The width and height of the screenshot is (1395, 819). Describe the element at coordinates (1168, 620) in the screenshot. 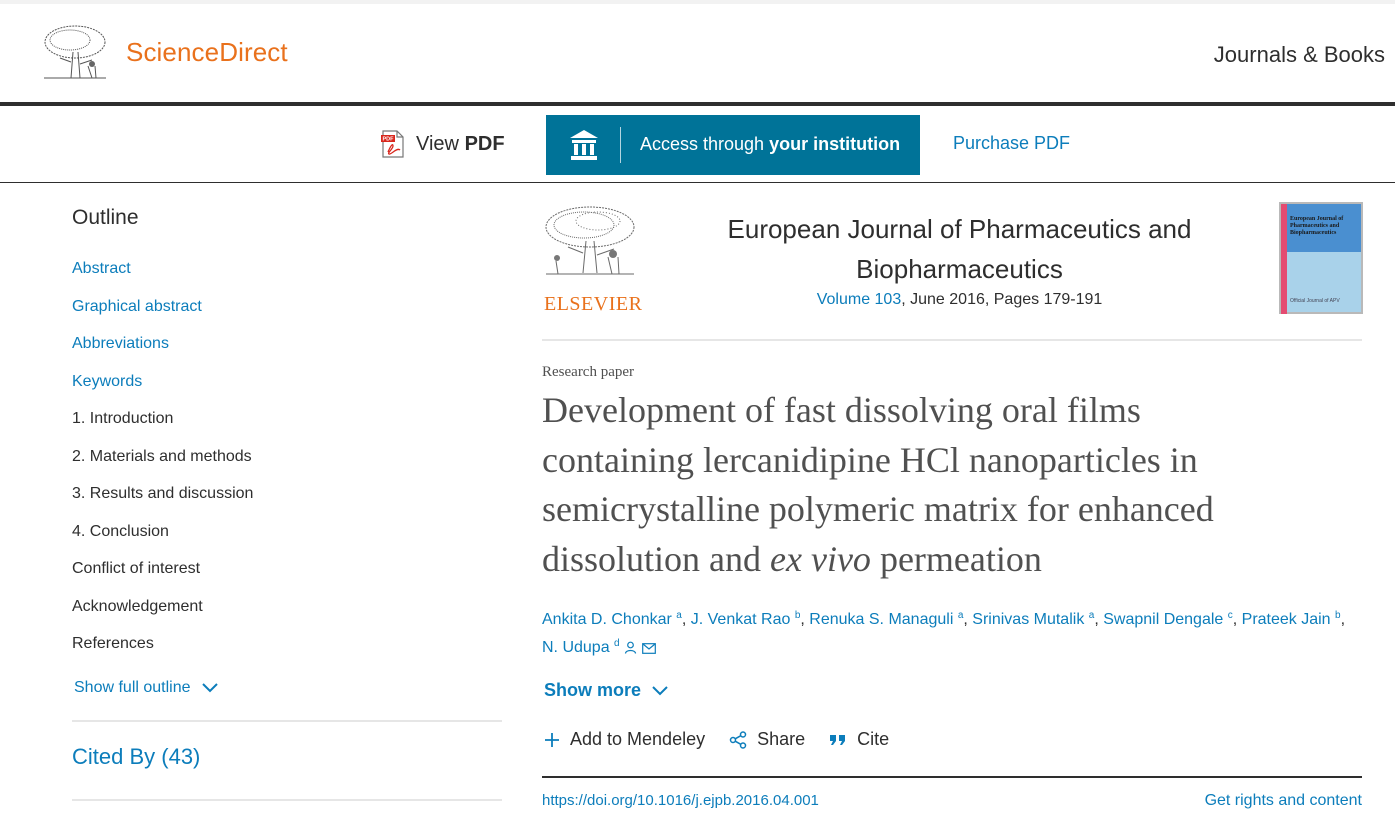

I see `author-link: Swapnil Dengale c` at that location.